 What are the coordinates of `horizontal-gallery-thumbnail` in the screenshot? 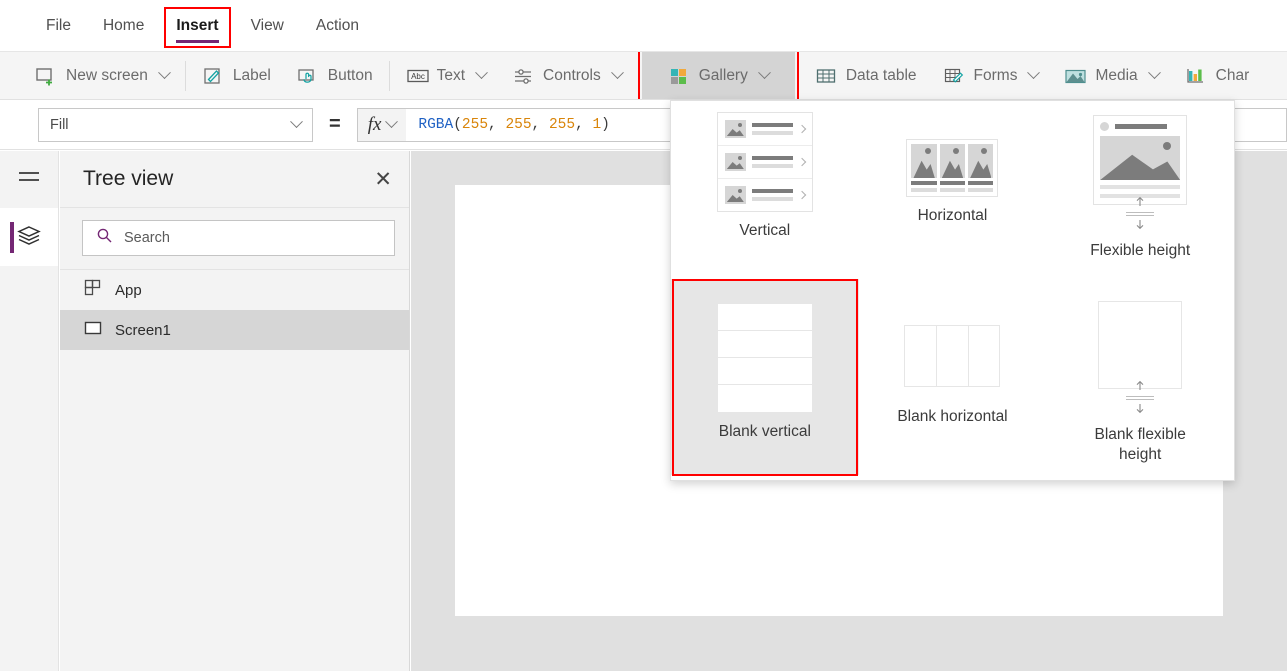 It's located at (952, 168).